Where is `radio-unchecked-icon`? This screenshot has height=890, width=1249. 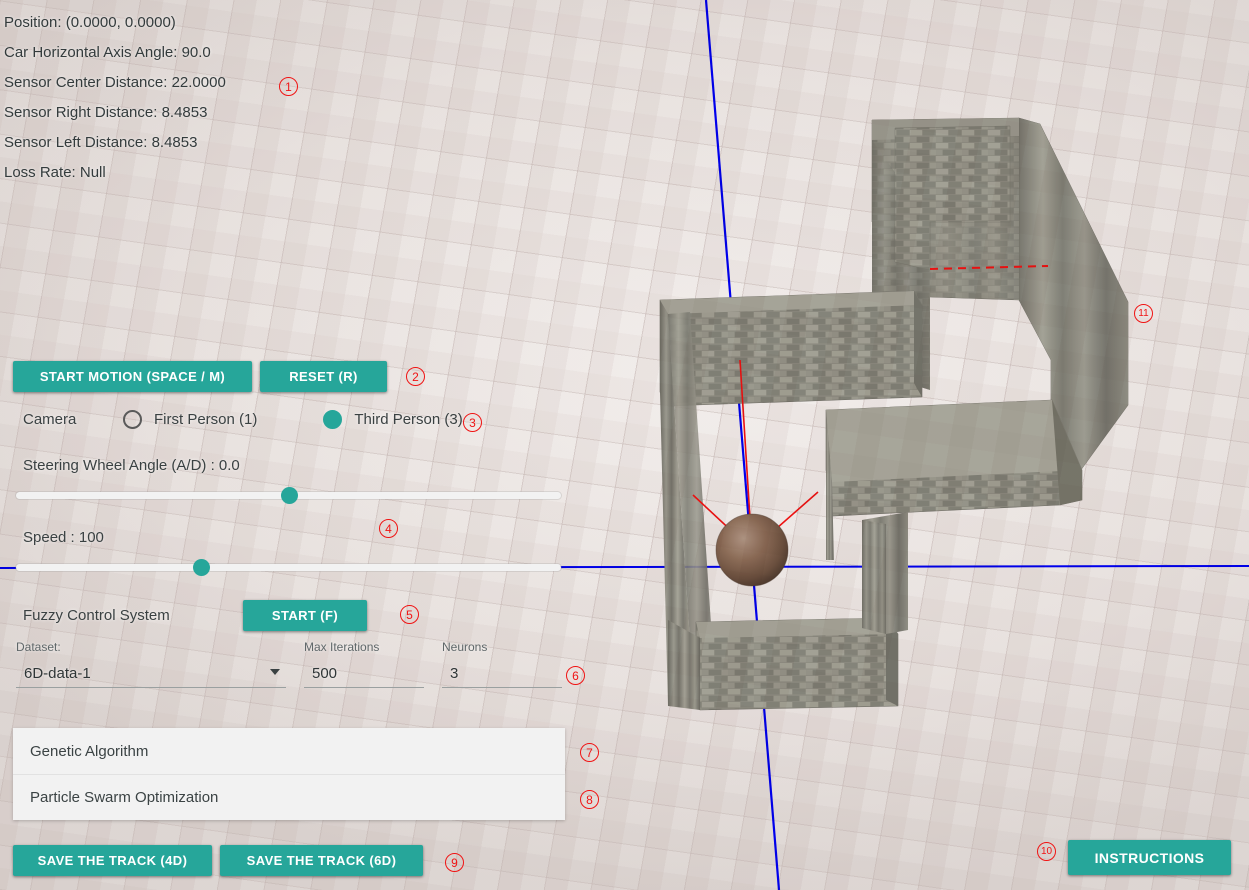
radio-unchecked-icon is located at coordinates (132, 419).